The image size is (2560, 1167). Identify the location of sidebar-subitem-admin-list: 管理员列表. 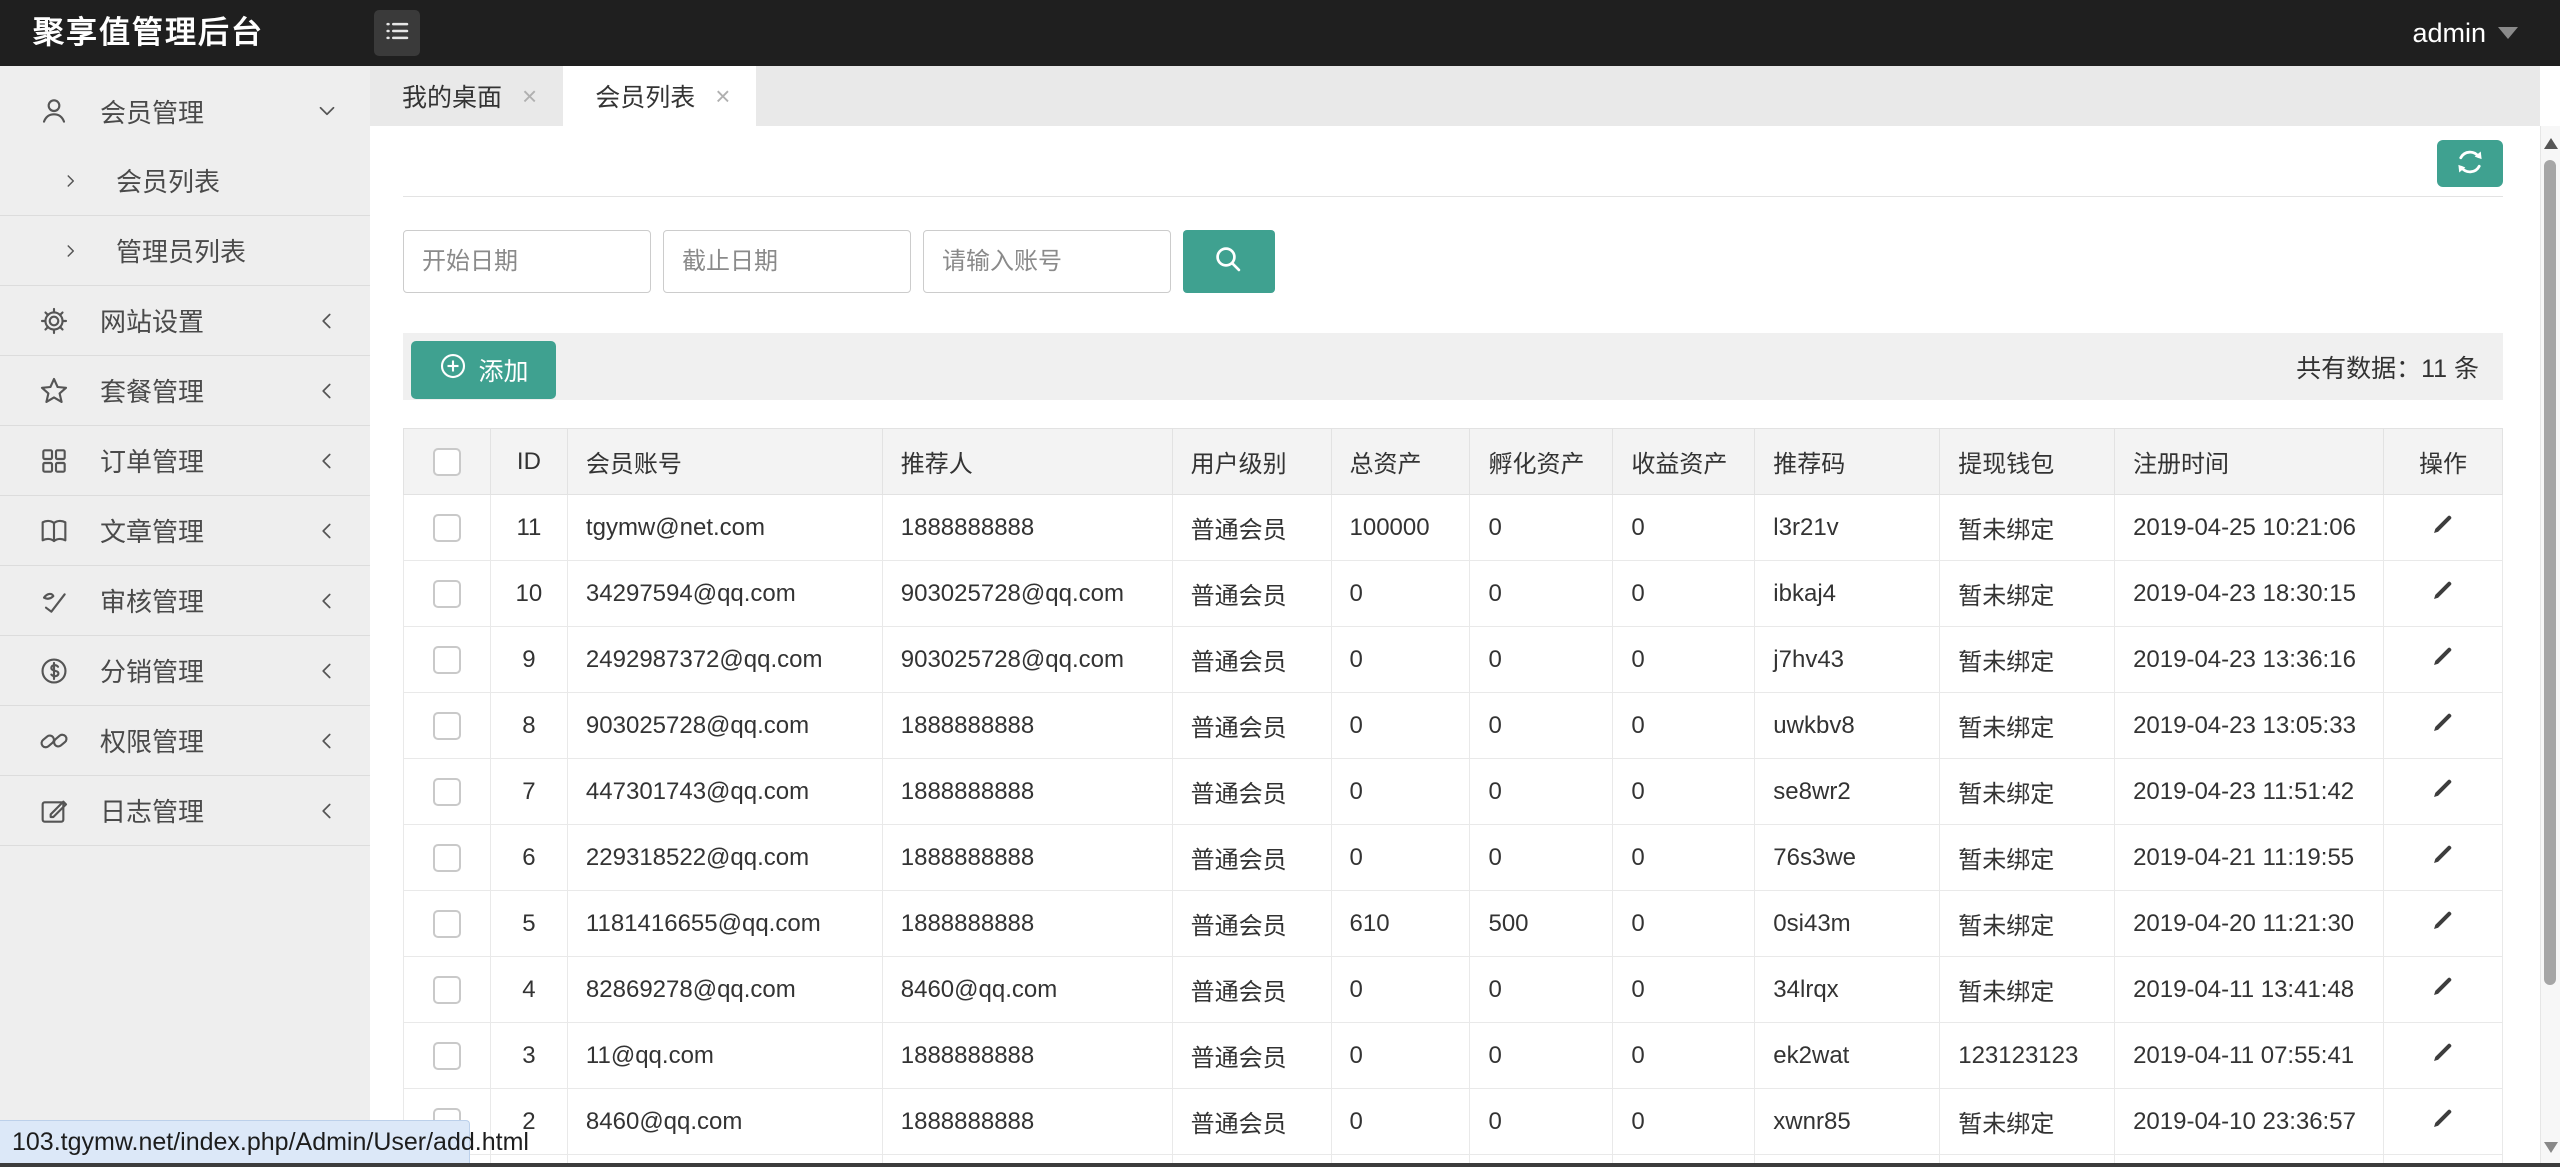
(185, 251).